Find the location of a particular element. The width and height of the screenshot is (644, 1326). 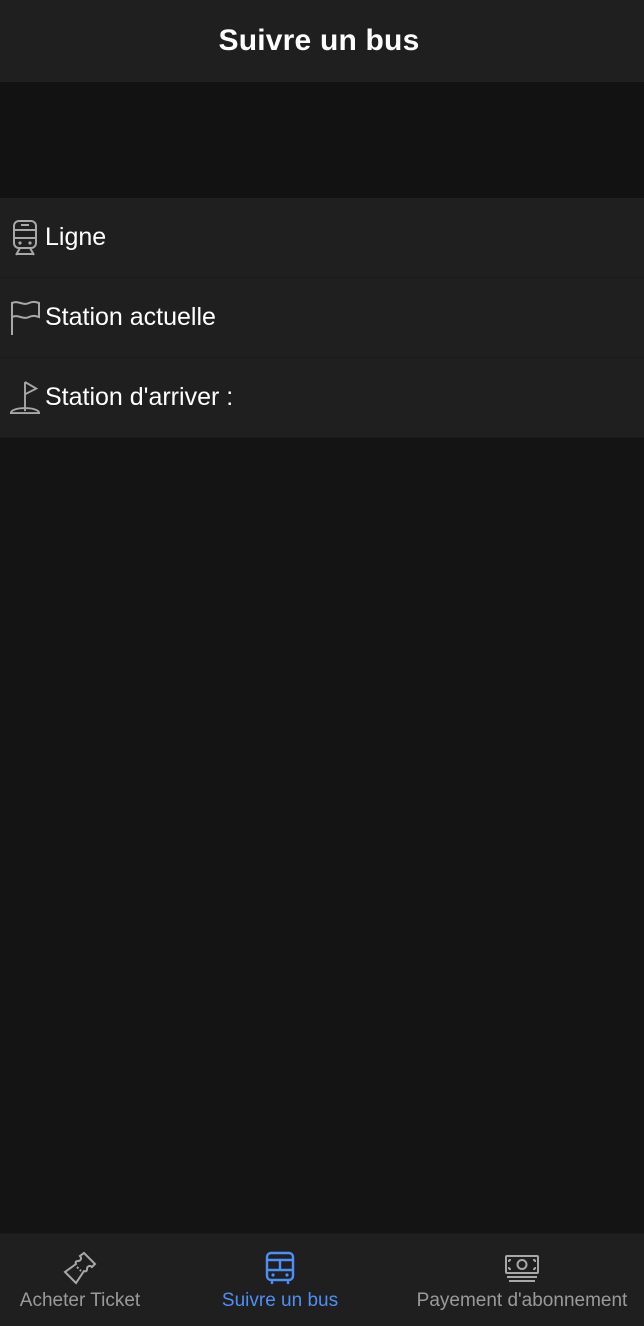

nav-track-bus: Suivre un bus is located at coordinates (280, 1280).